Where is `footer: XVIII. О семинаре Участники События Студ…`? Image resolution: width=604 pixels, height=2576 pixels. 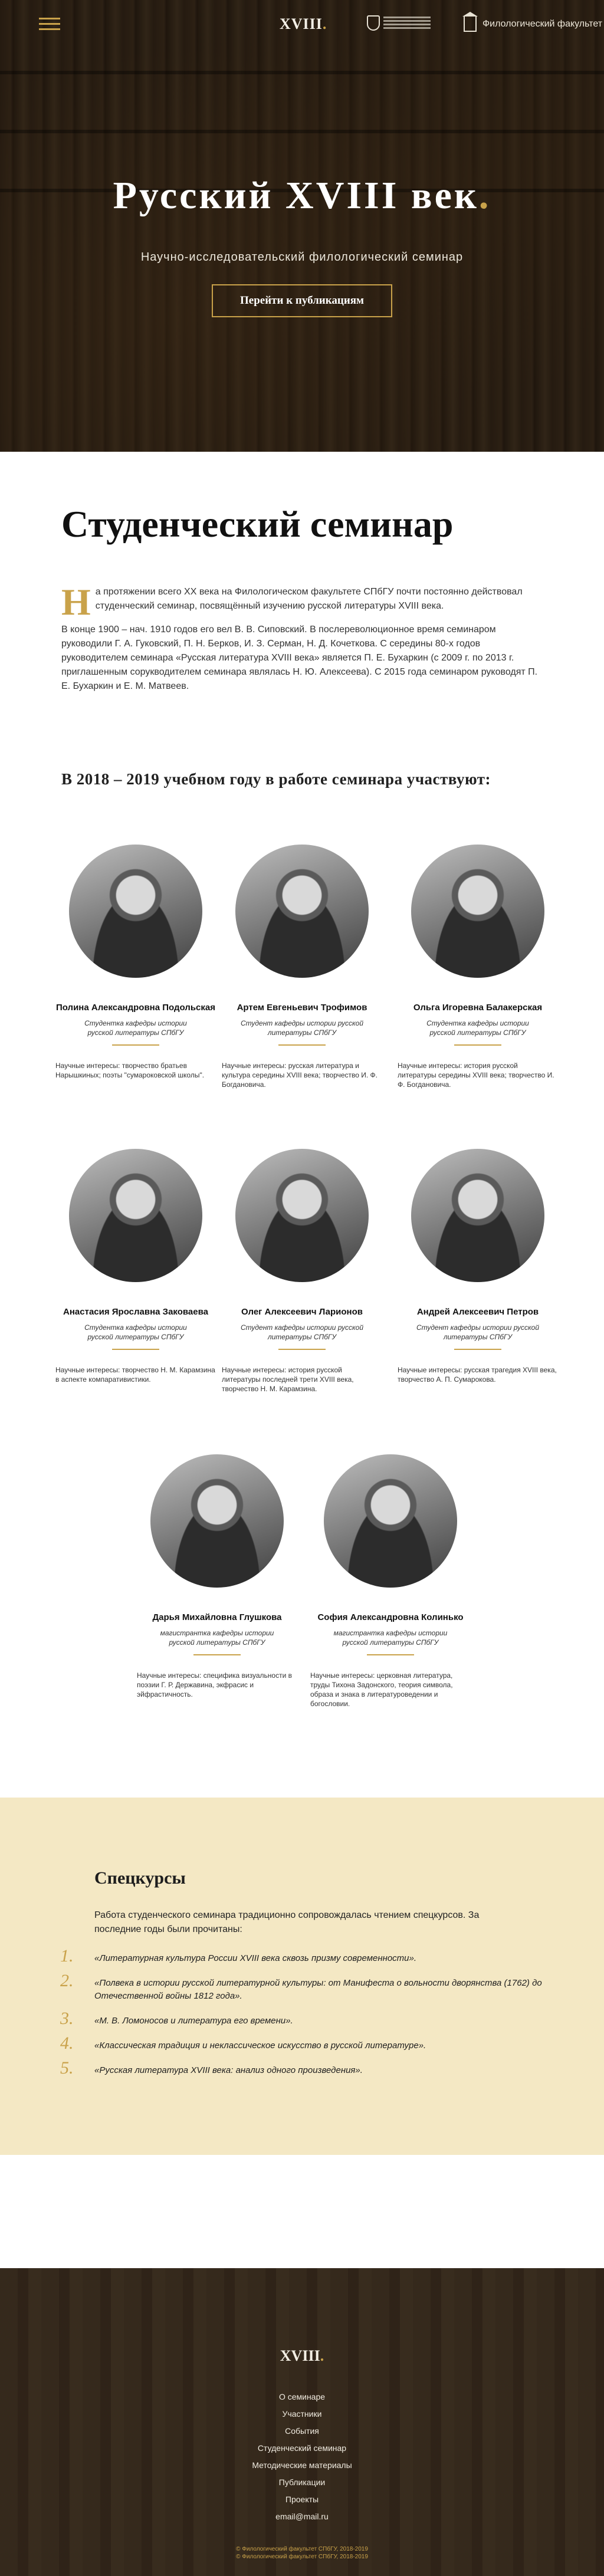 footer: XVIII. О семинаре Участники События Студ… is located at coordinates (302, 2422).